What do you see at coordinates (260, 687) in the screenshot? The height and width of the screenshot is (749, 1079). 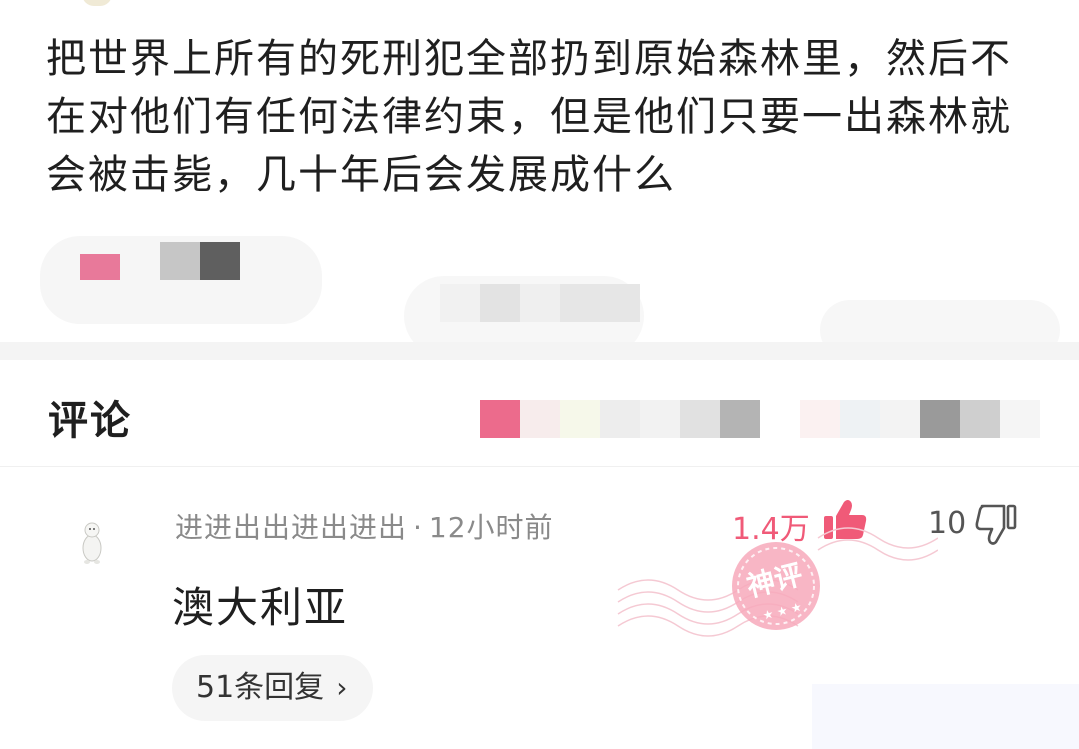 I see `replies-label: 51条回复` at bounding box center [260, 687].